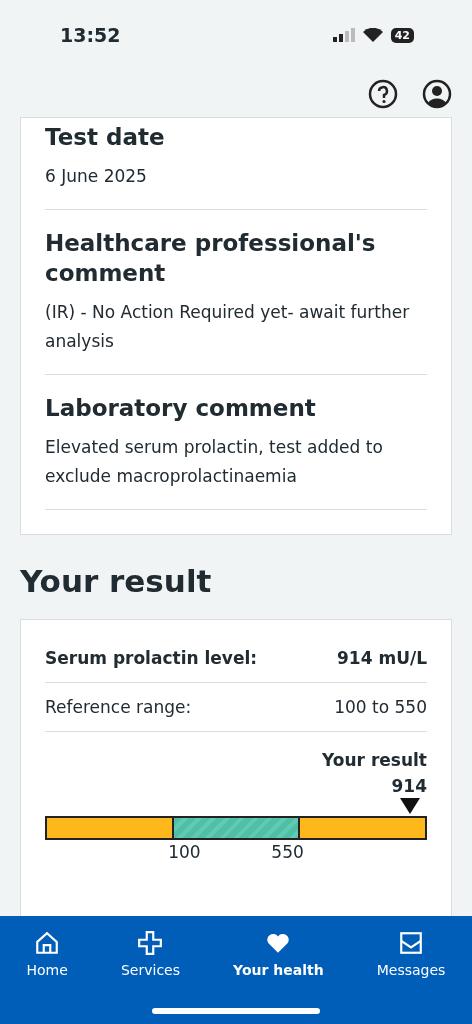  Describe the element at coordinates (383, 93) in the screenshot. I see `help-icon` at that location.